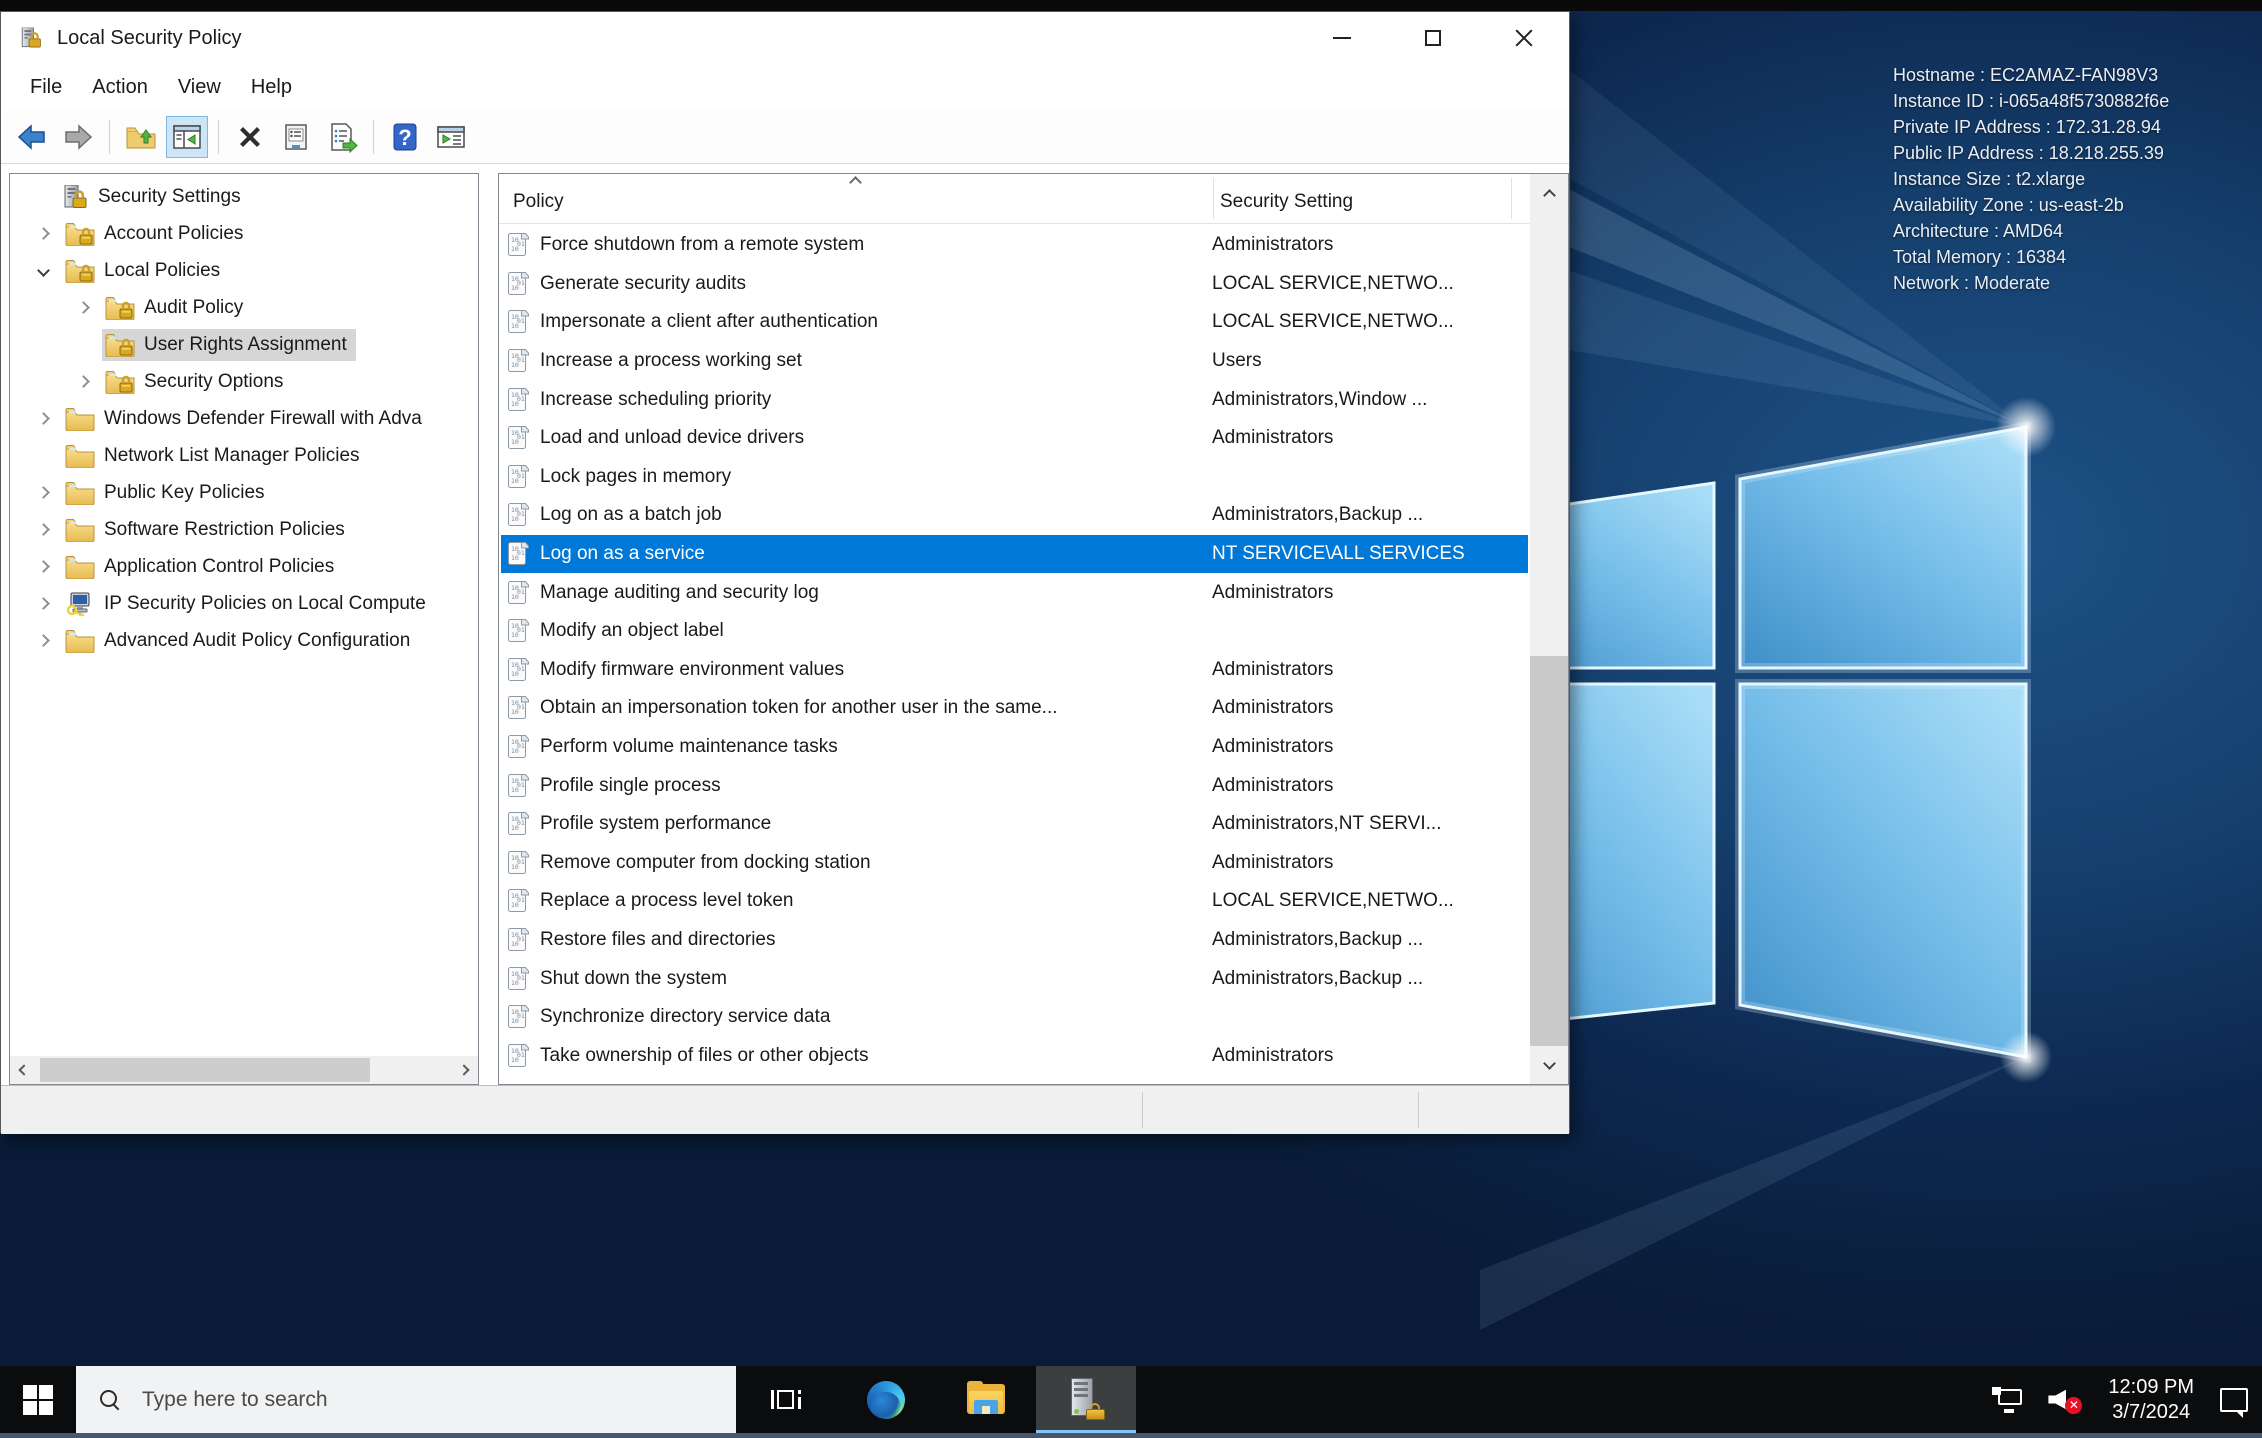  I want to click on taskbar-search-box, so click(406, 1399).